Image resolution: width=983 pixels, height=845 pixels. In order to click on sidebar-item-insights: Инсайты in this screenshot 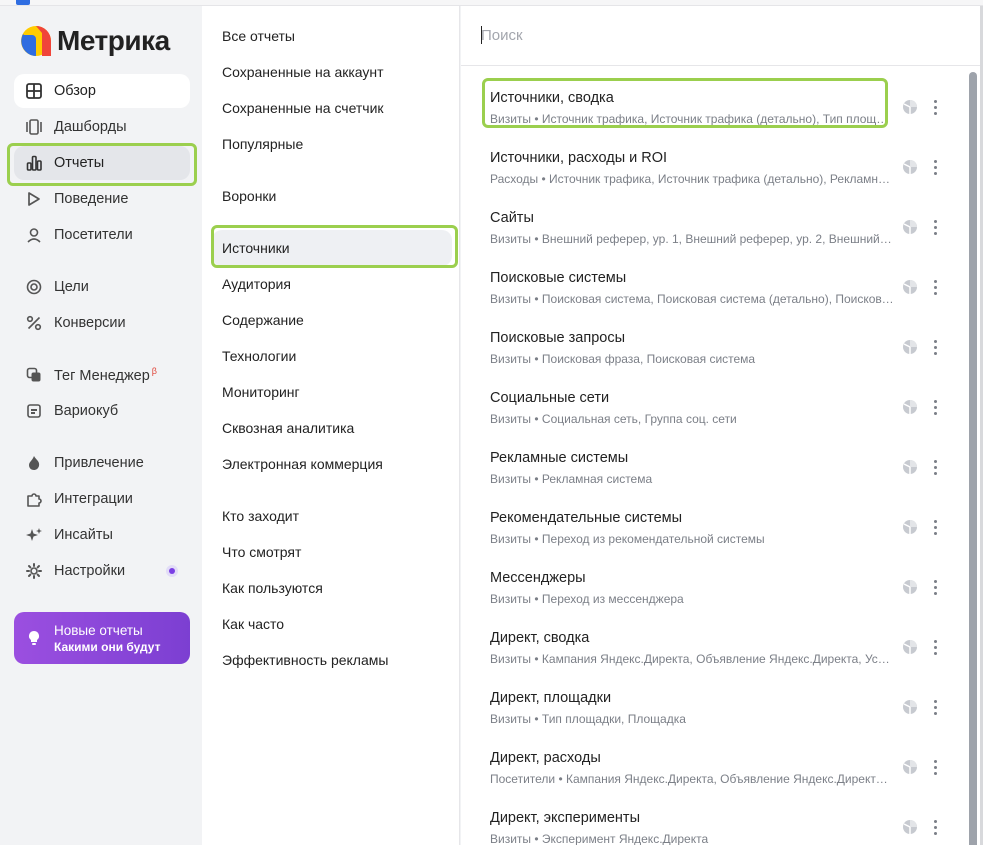, I will do `click(102, 535)`.